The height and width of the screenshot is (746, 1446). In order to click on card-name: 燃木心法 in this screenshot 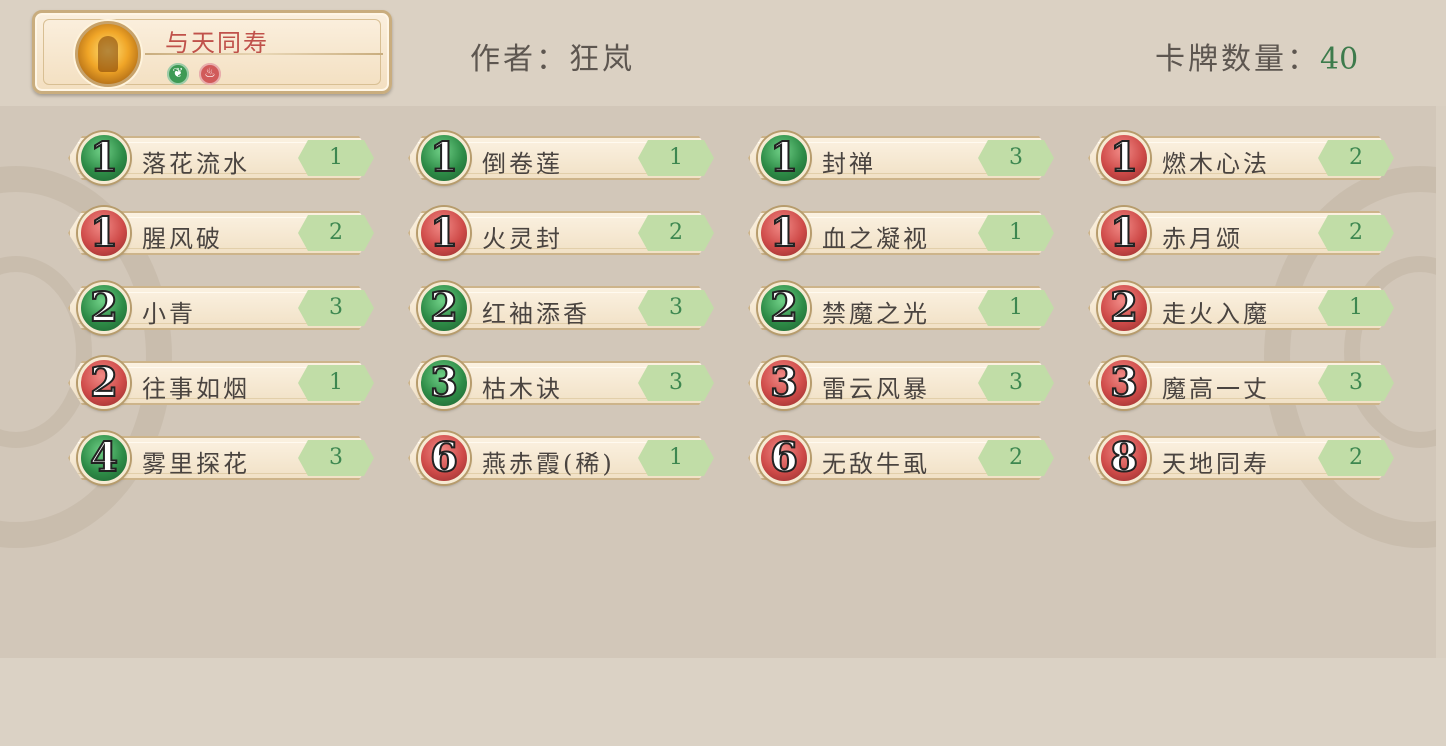, I will do `click(1216, 164)`.